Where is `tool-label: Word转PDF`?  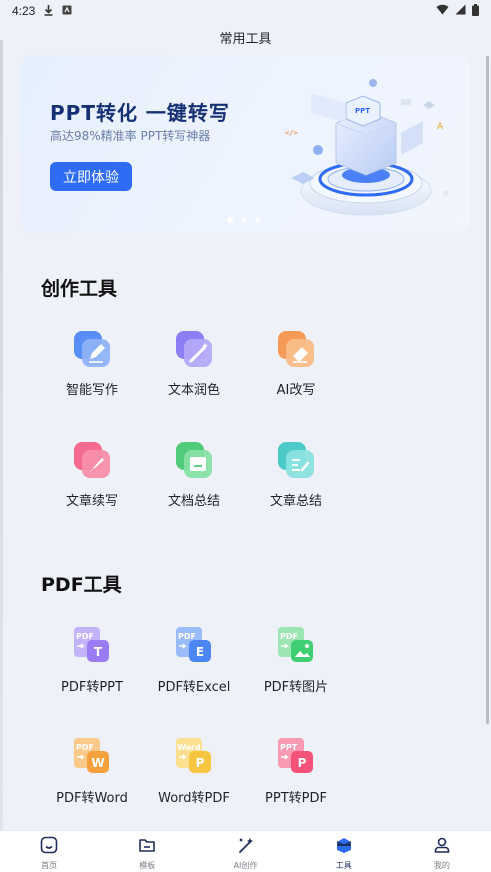
tool-label: Word转PDF is located at coordinates (194, 798).